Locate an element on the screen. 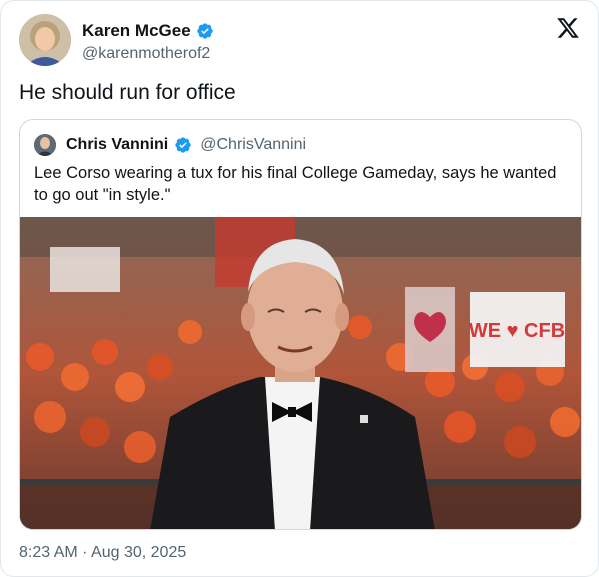 The image size is (599, 577). avatar is located at coordinates (45, 40).